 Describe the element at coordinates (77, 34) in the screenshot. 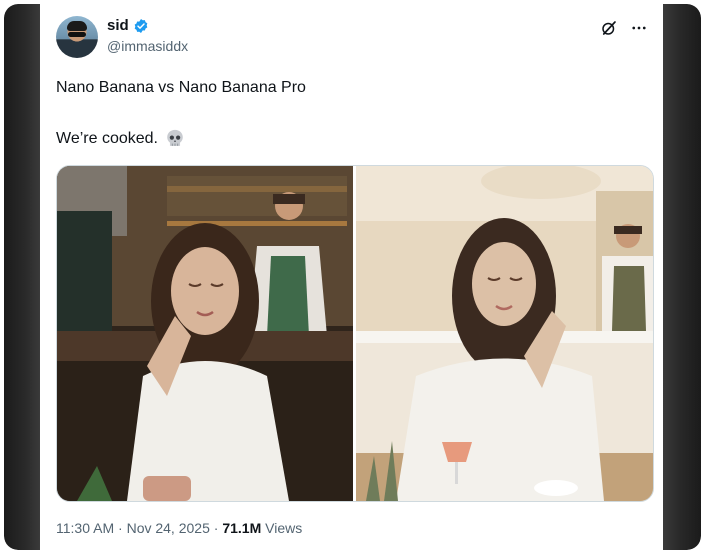

I see `avatar-glasses` at that location.